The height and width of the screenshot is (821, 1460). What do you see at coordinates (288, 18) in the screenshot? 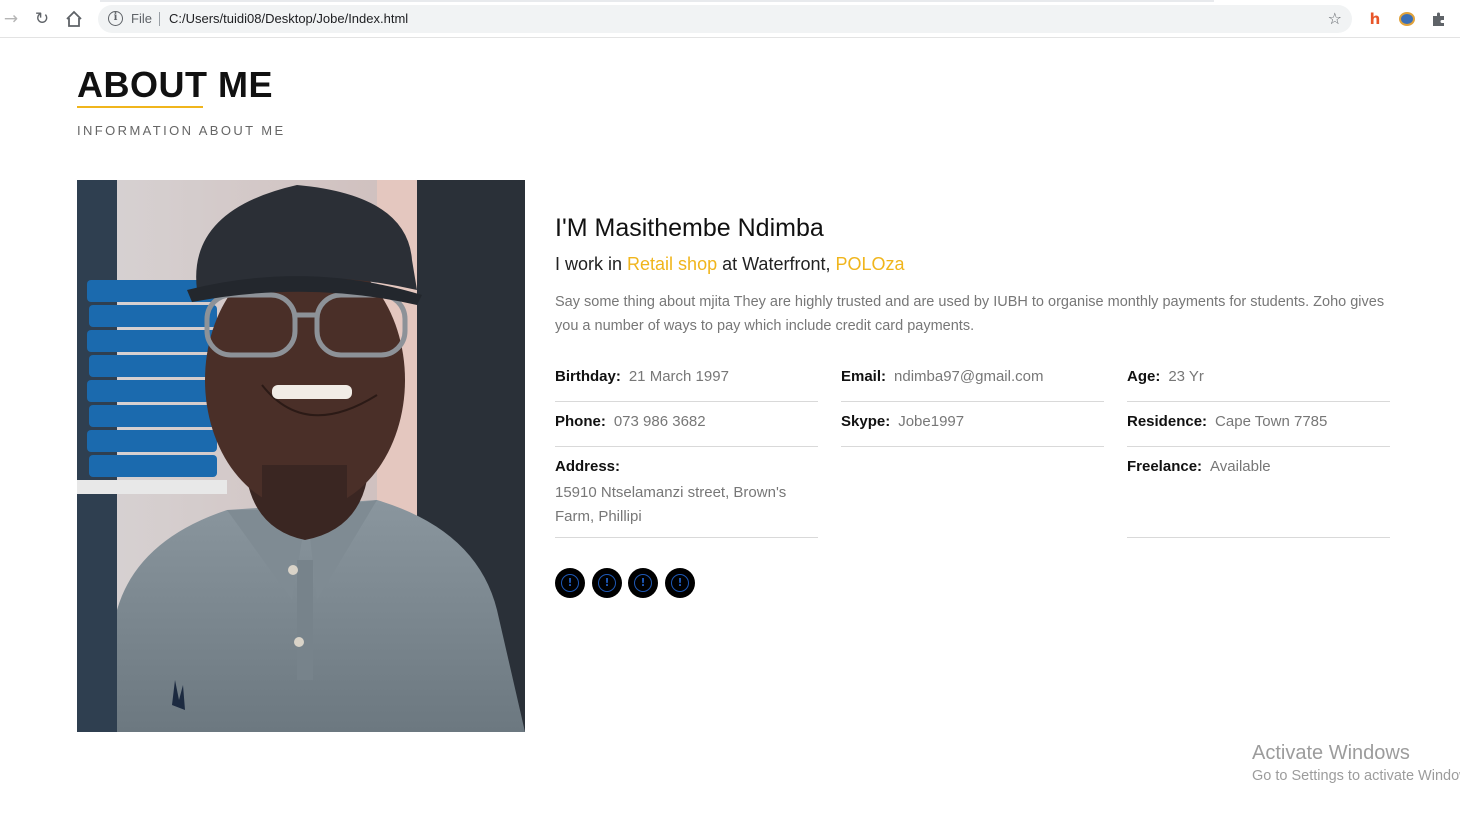
I see `url-text: C:/Users/tuidi08/Desktop/Jobe/Index.html` at bounding box center [288, 18].